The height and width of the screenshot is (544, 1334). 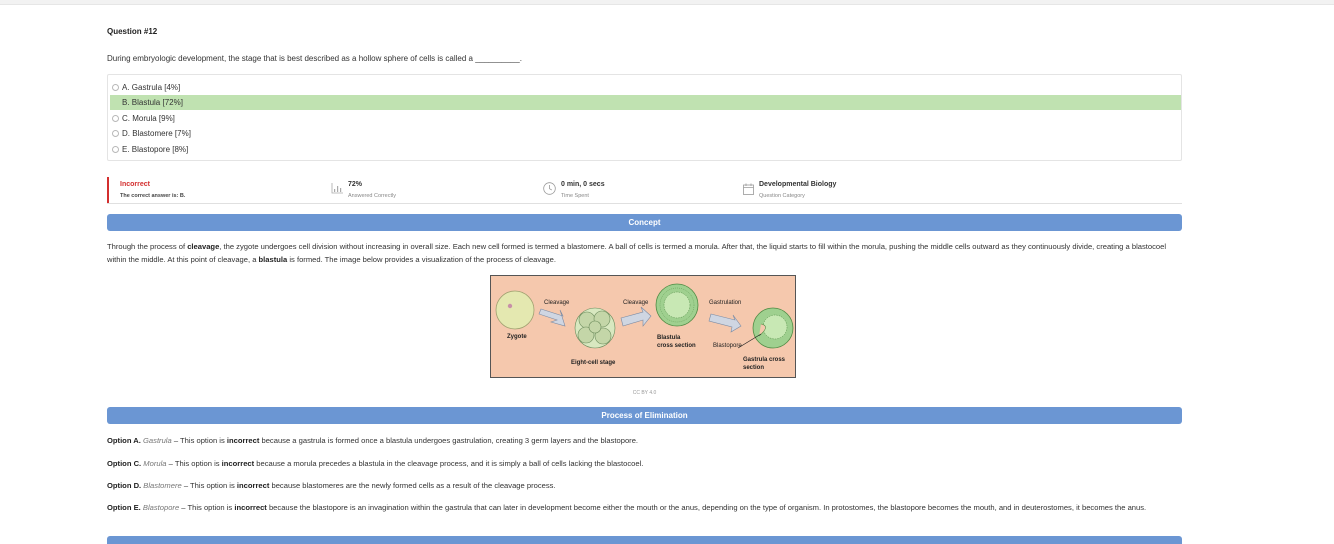 What do you see at coordinates (148, 118) in the screenshot?
I see `choice-label: C. Morula [9%]` at bounding box center [148, 118].